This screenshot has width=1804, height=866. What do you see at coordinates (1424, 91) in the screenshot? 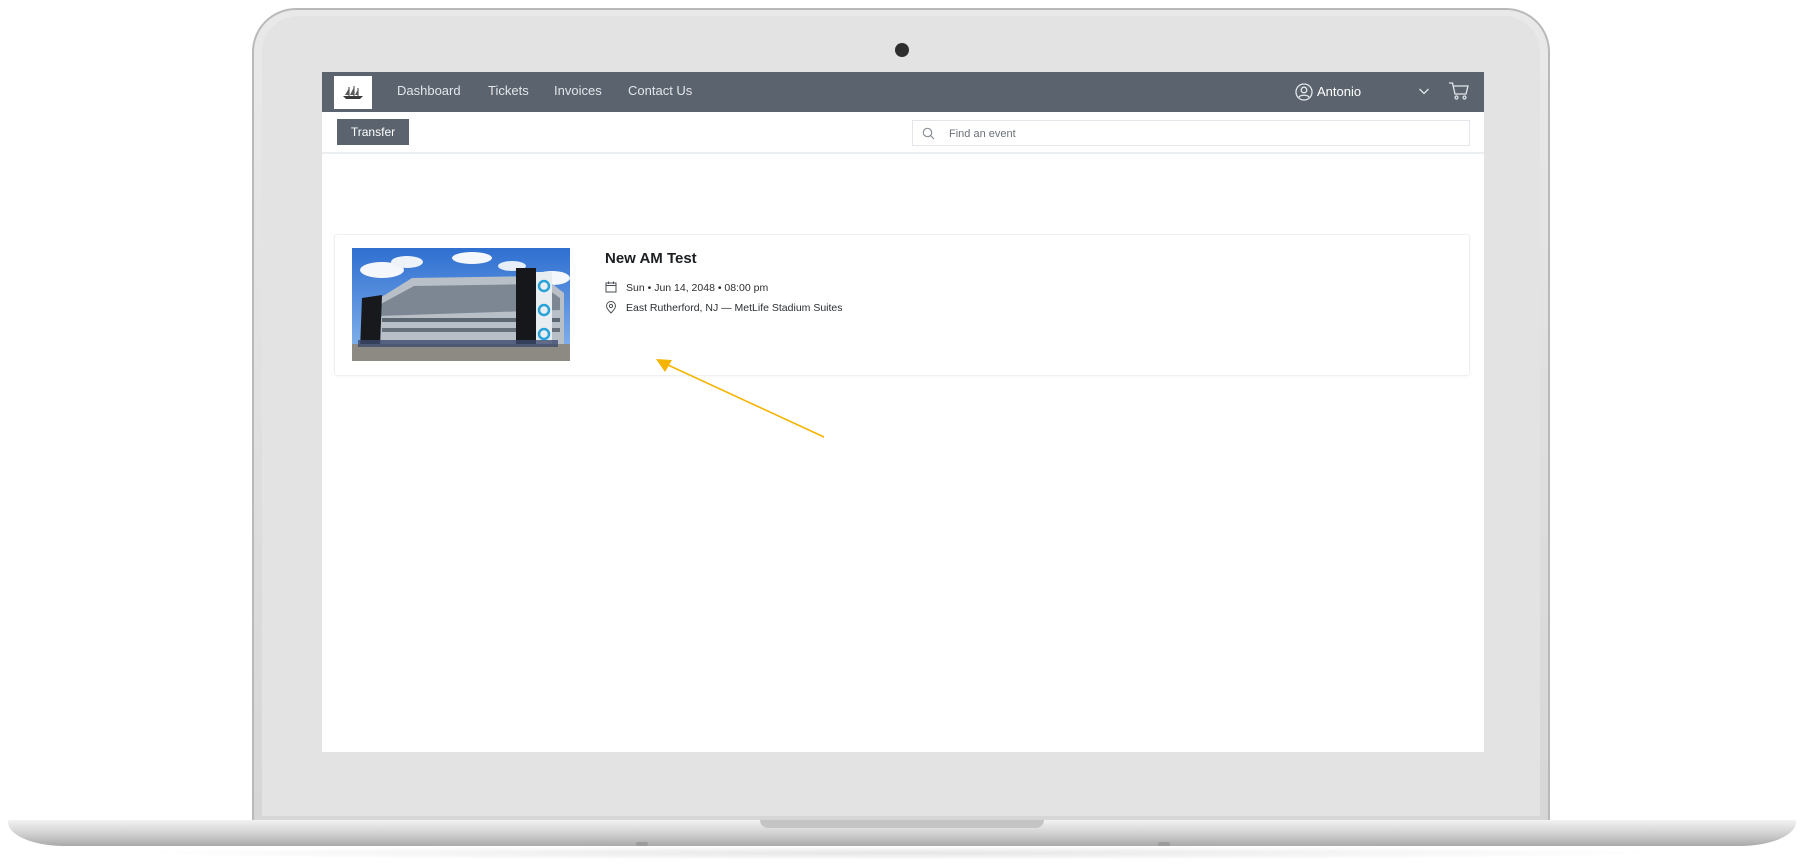
I see `chevron-down-icon` at bounding box center [1424, 91].